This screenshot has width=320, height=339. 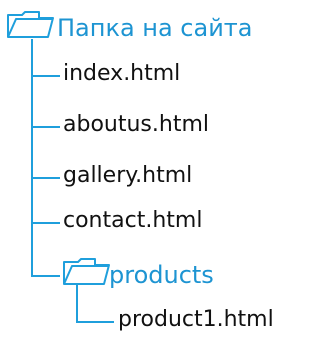 I want to click on products-tree-line, so click(x=77, y=304).